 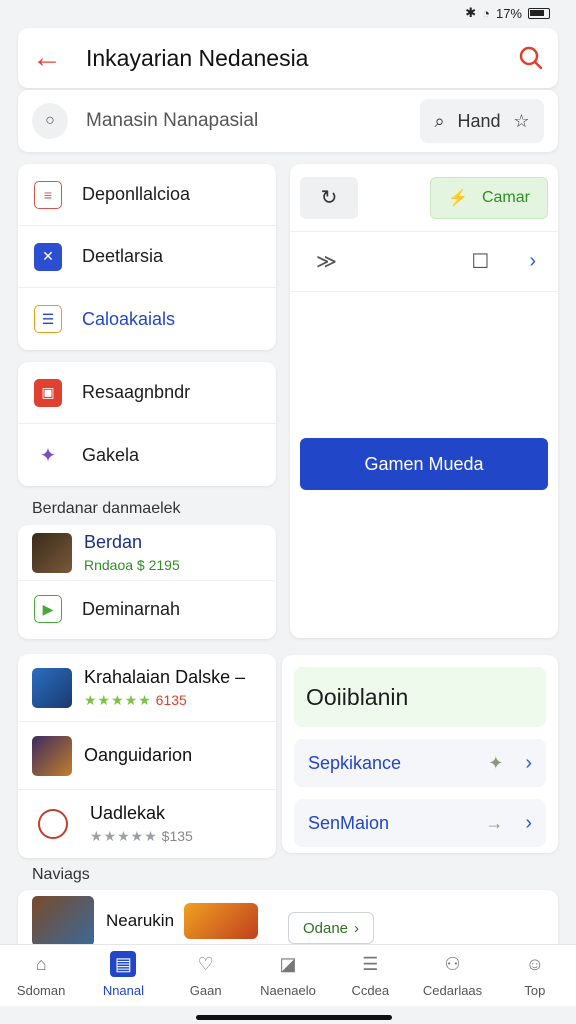 What do you see at coordinates (41, 990) in the screenshot?
I see `tab-label: Sdoman` at bounding box center [41, 990].